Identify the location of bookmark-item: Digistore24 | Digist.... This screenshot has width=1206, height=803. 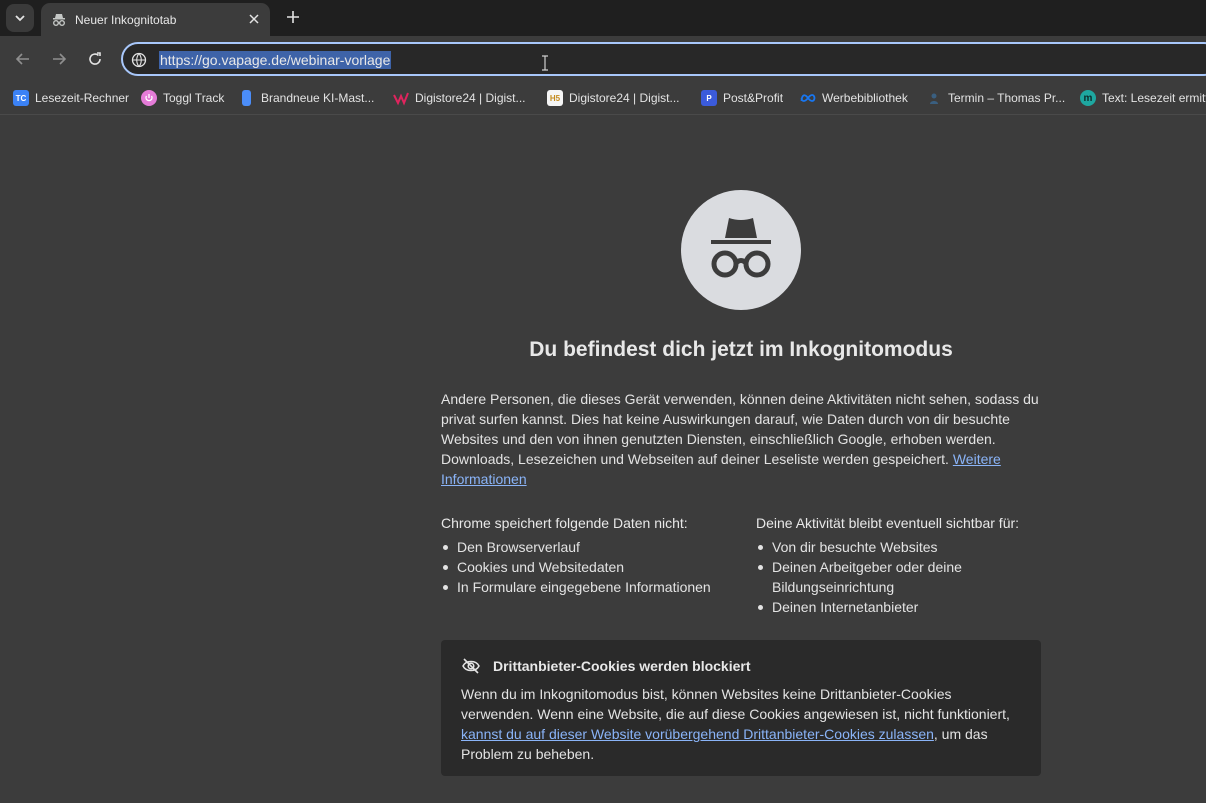
(459, 98).